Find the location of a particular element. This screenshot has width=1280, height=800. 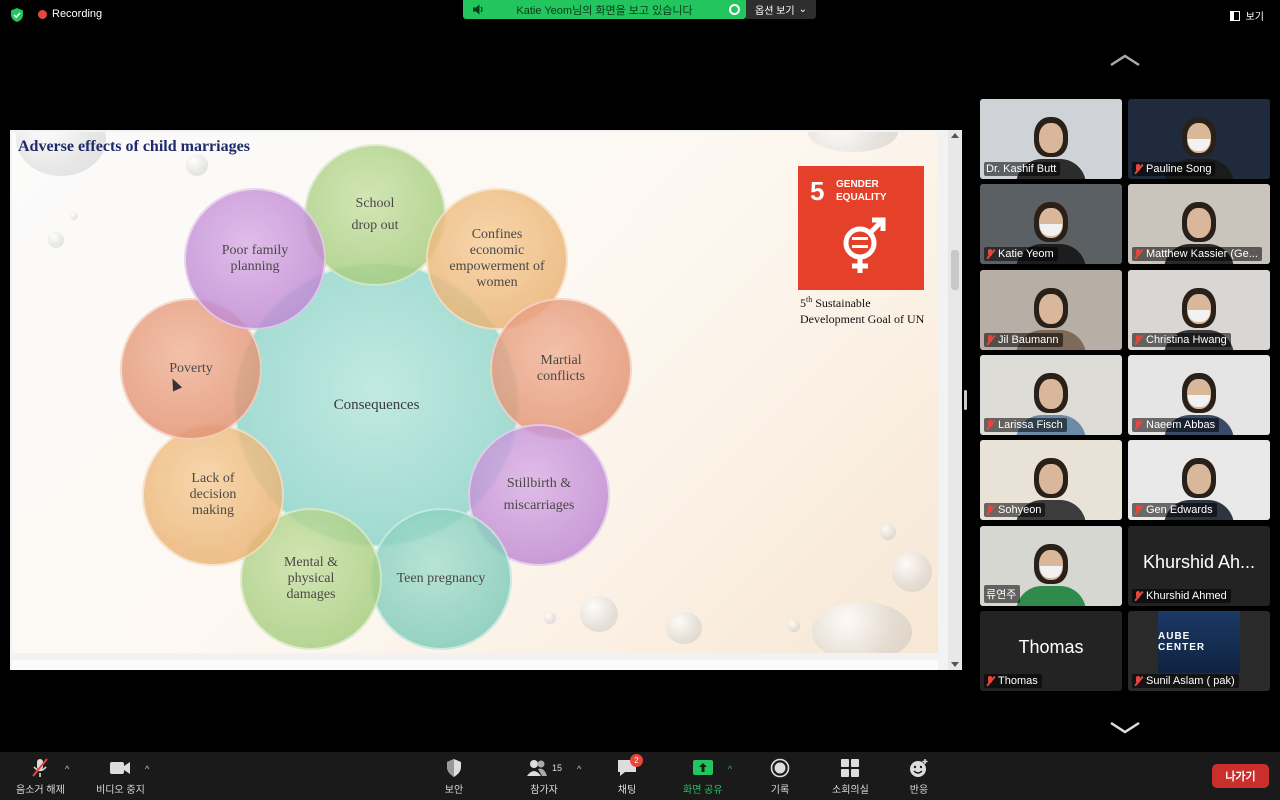

participant-tile: Sohyeon is located at coordinates (1051, 480).